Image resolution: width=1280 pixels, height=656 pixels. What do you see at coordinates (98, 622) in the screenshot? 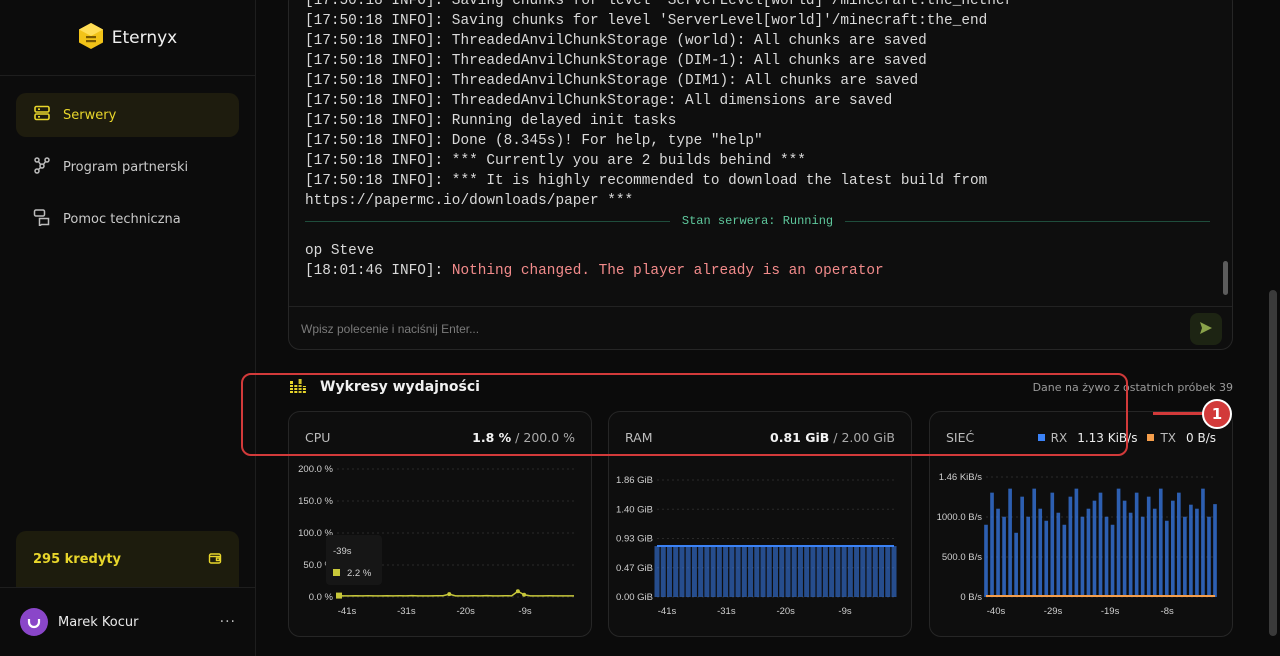
I see `user-name: Marek Kocur` at bounding box center [98, 622].